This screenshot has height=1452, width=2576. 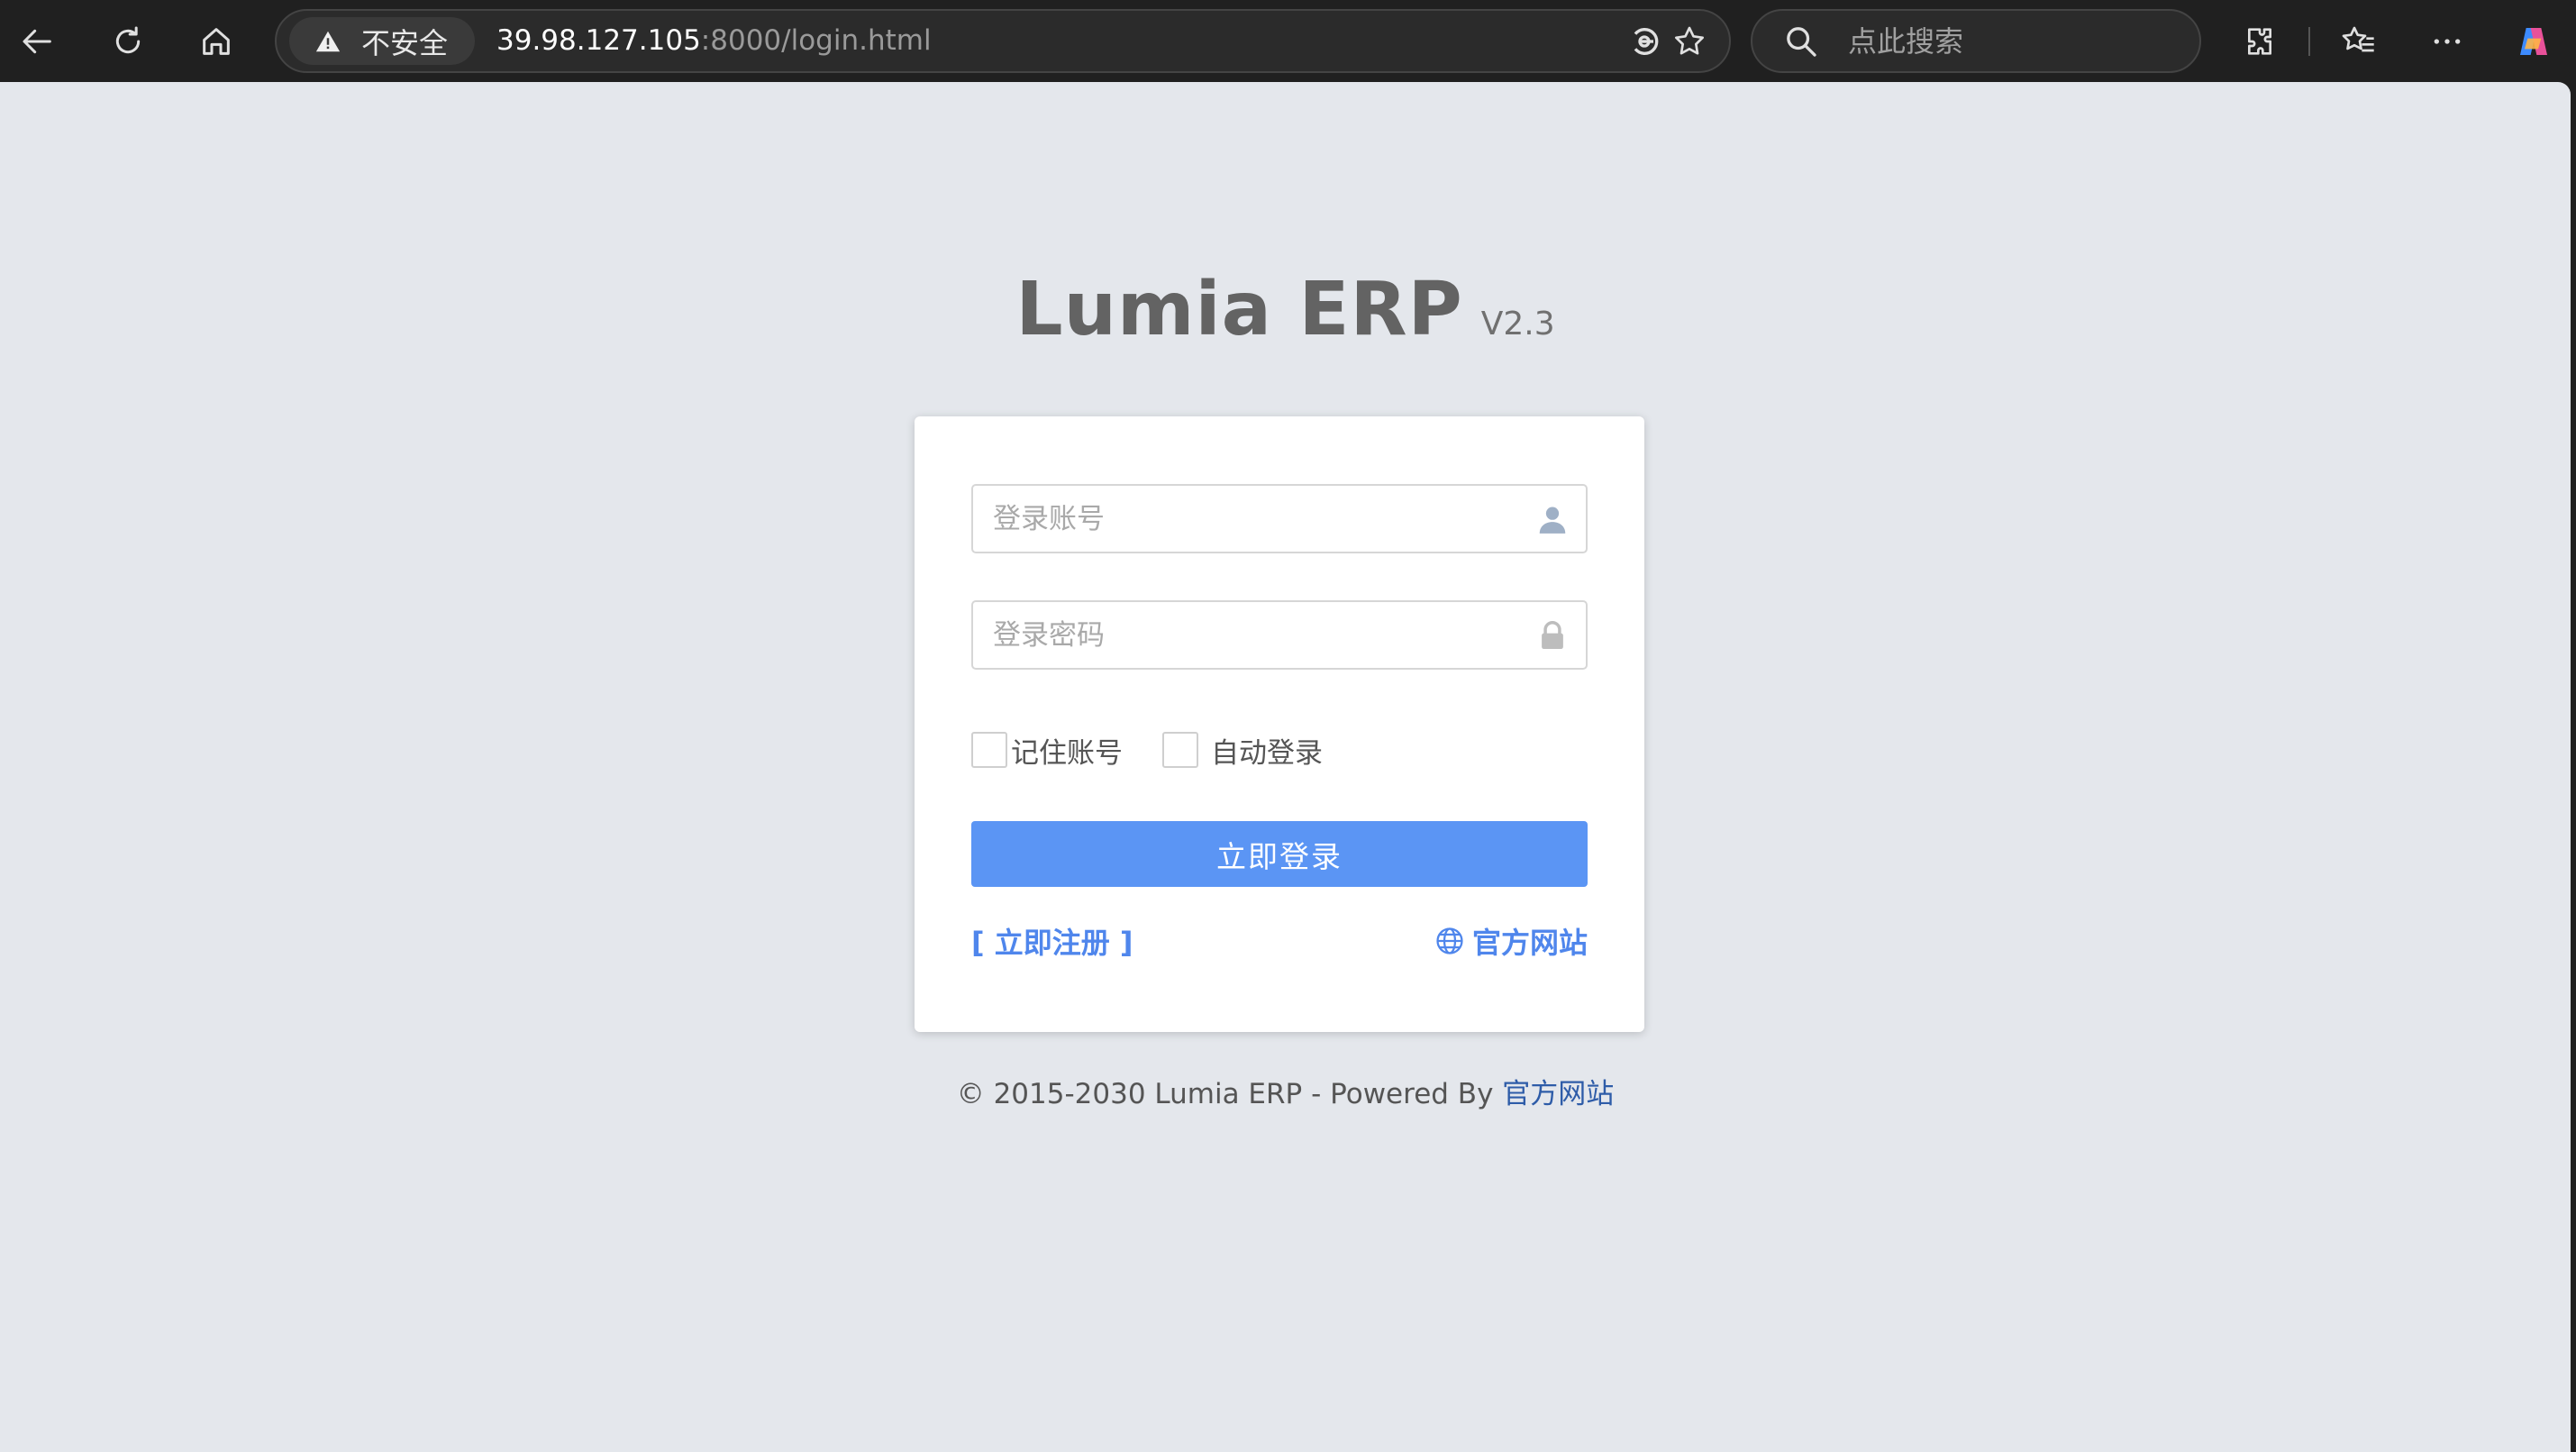 What do you see at coordinates (1243, 519) in the screenshot?
I see `account-input` at bounding box center [1243, 519].